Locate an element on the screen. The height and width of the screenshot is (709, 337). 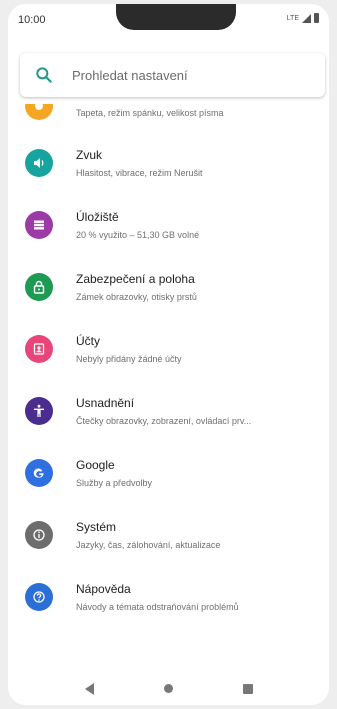
item-title: Systém is located at coordinates (96, 527).